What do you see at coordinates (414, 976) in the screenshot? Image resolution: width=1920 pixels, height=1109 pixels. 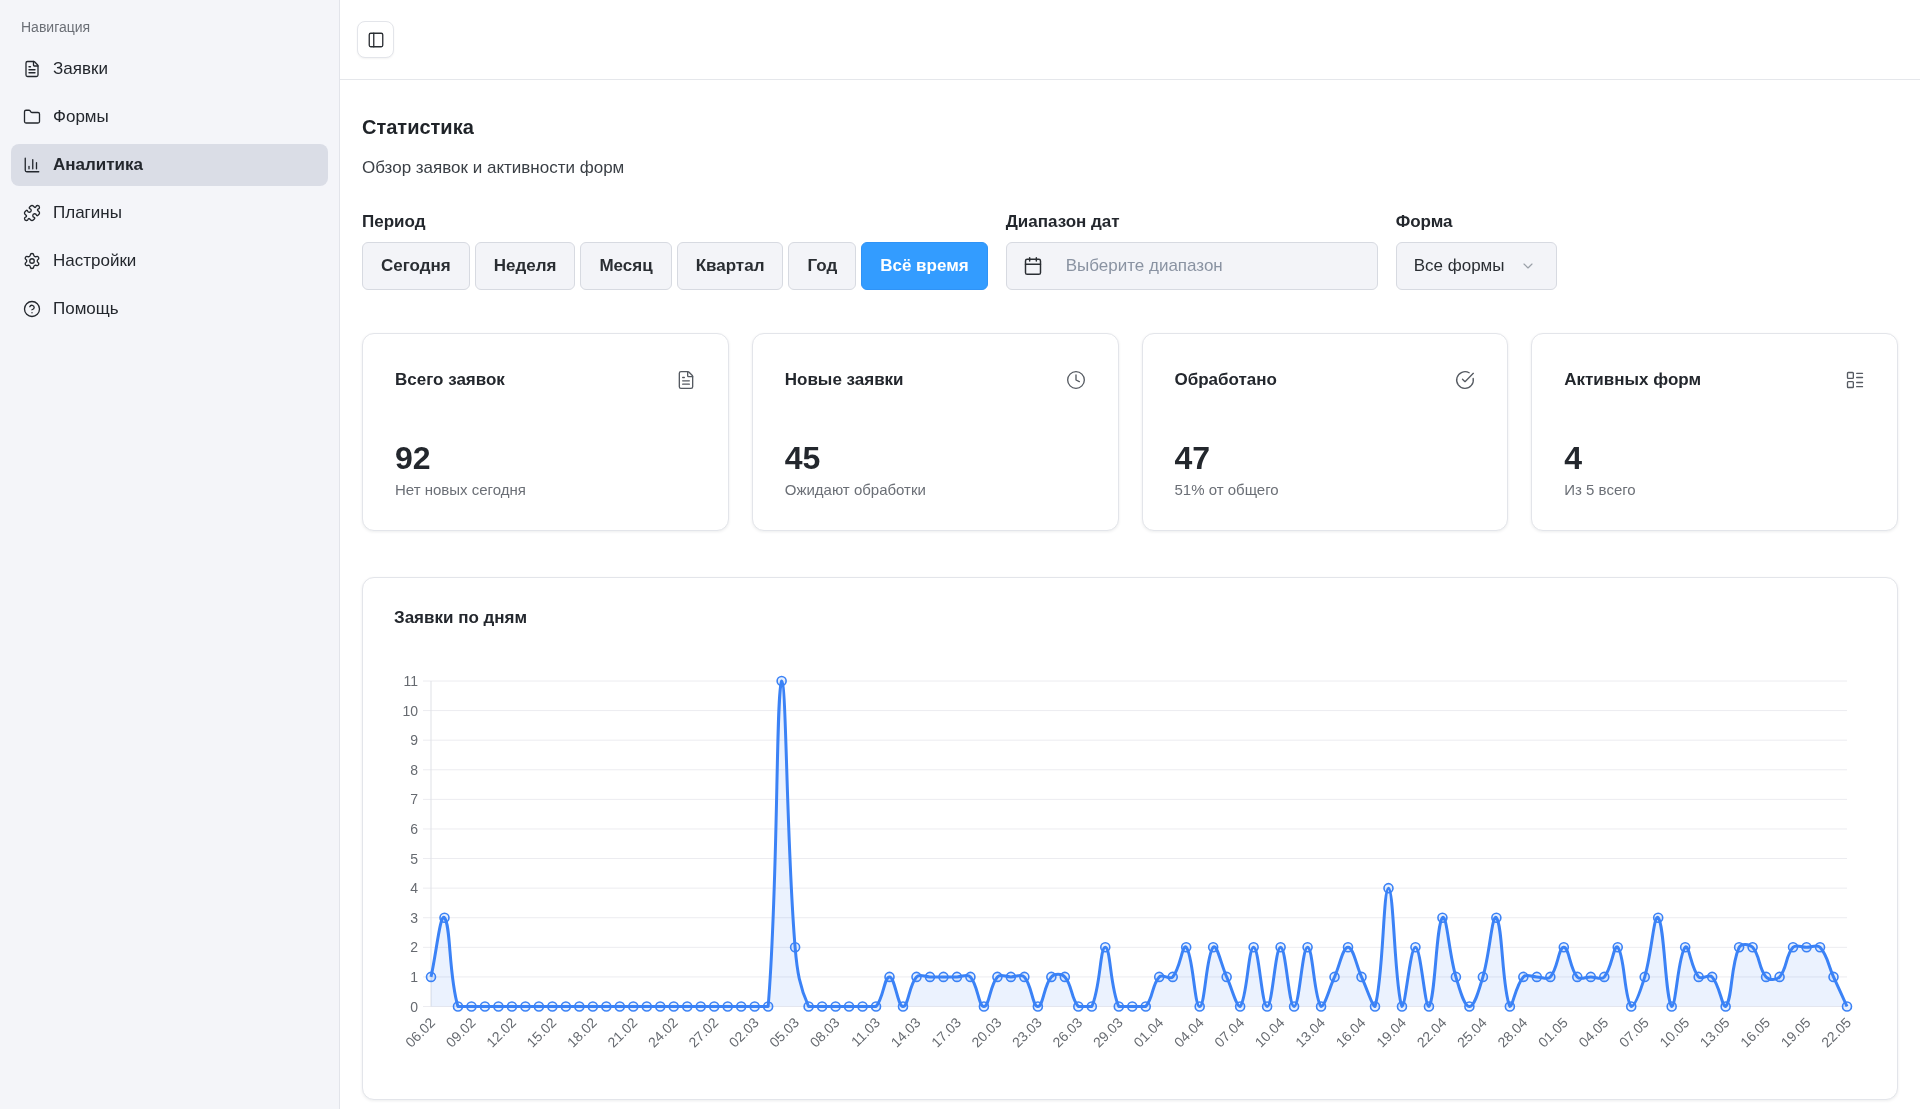 I see `y-axis-label: 1` at bounding box center [414, 976].